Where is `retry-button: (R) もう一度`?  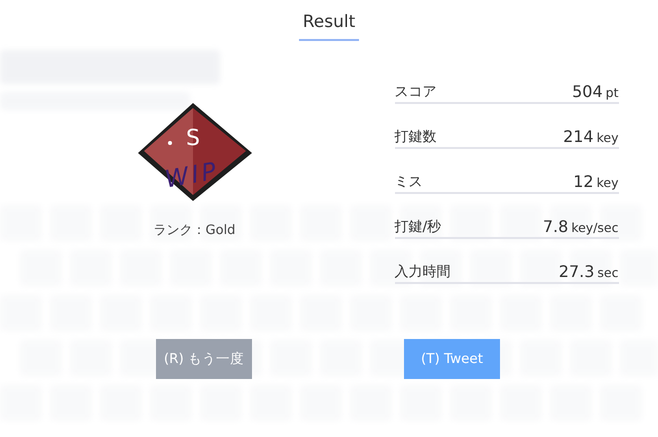 retry-button: (R) もう一度 is located at coordinates (204, 359).